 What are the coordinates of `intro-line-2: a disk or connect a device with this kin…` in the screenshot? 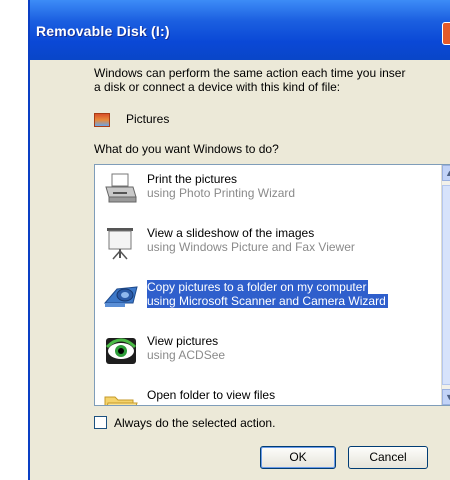 It's located at (217, 87).